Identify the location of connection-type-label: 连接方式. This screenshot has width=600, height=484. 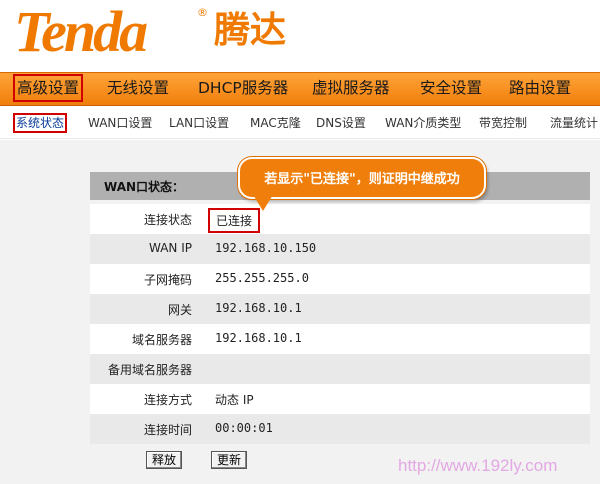
(167, 400).